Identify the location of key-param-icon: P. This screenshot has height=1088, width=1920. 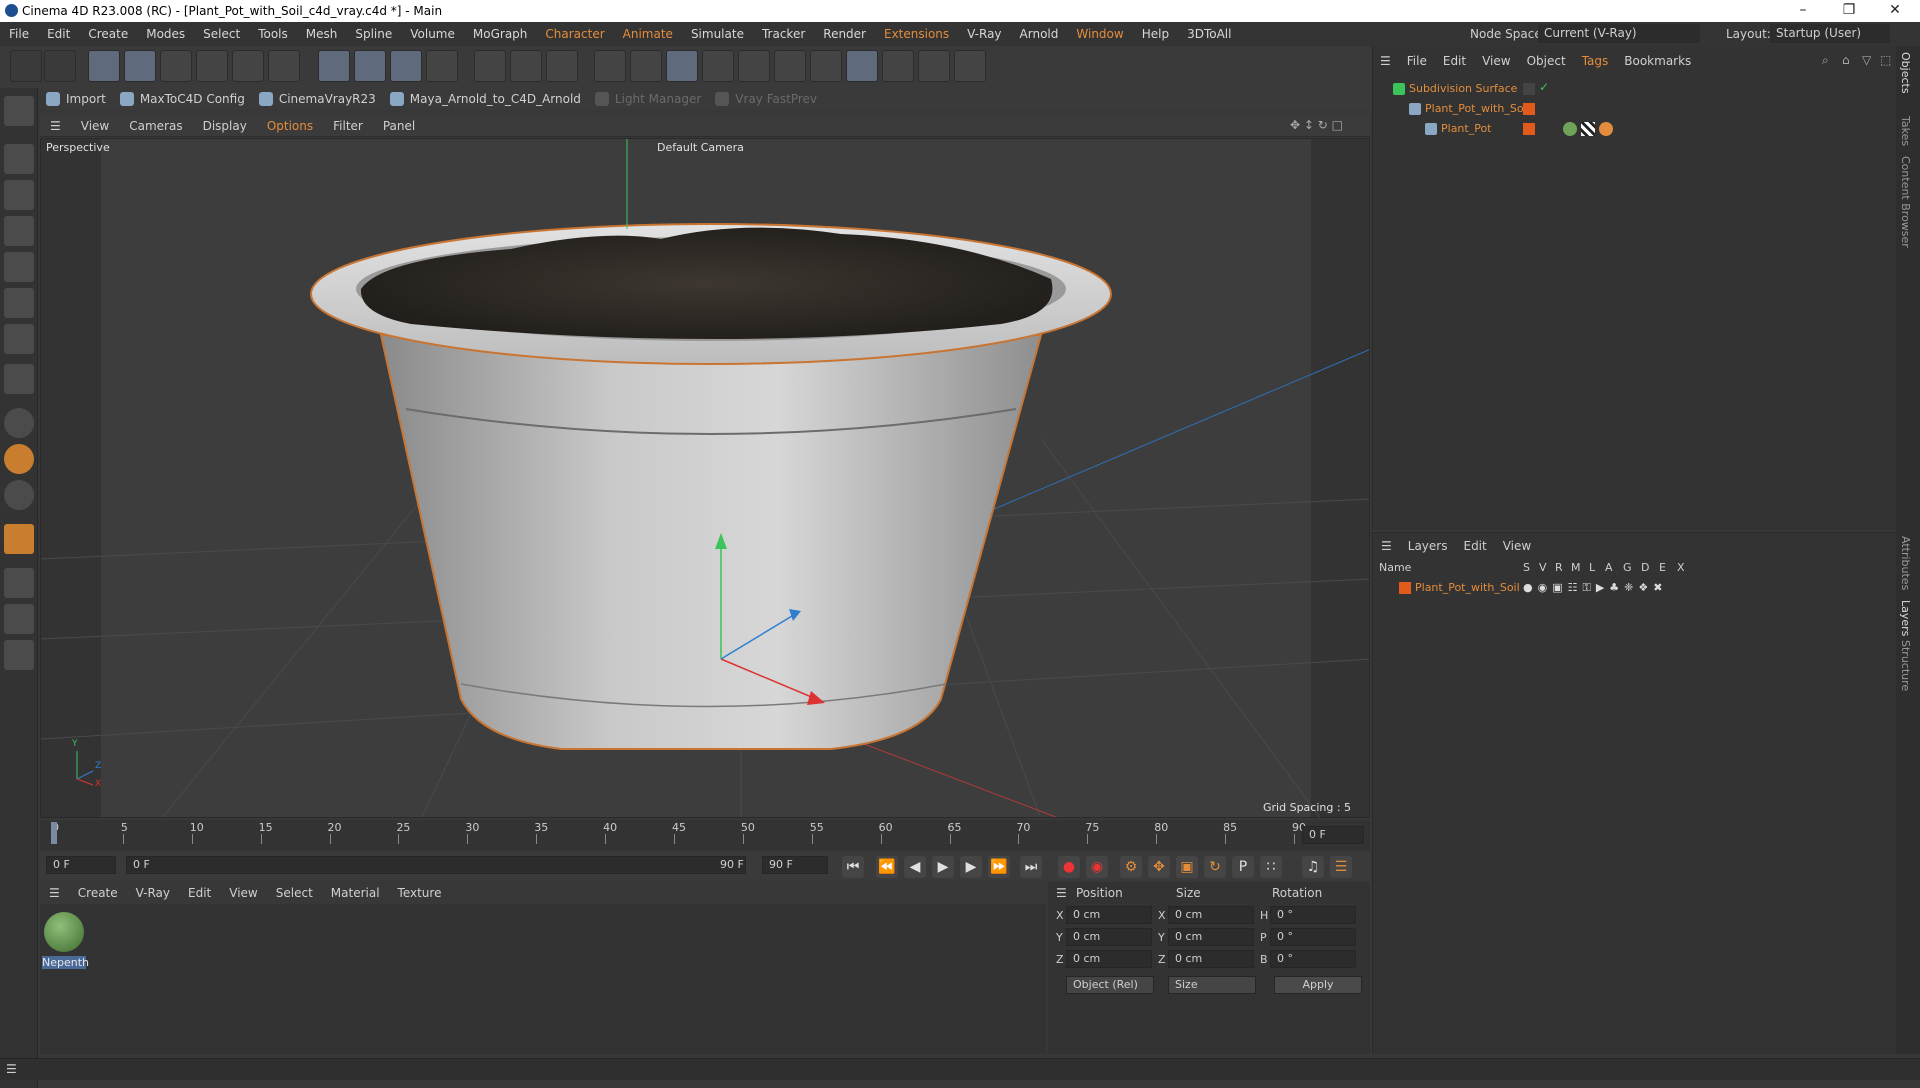
(1243, 867).